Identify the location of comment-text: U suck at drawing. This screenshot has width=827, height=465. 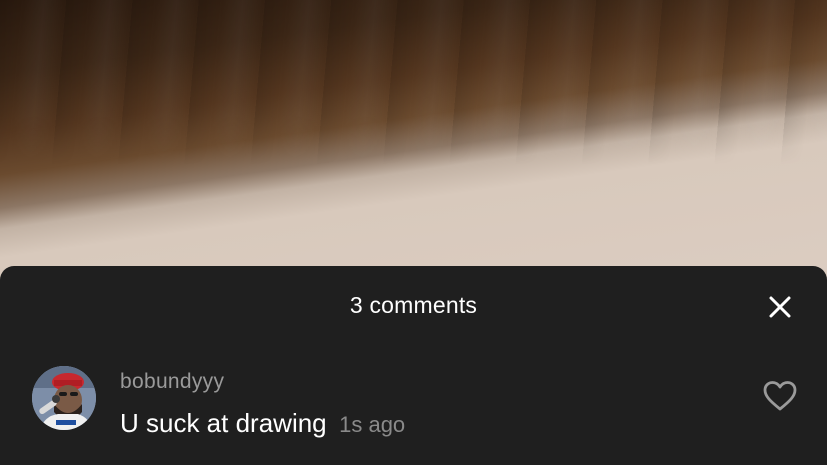
(223, 423).